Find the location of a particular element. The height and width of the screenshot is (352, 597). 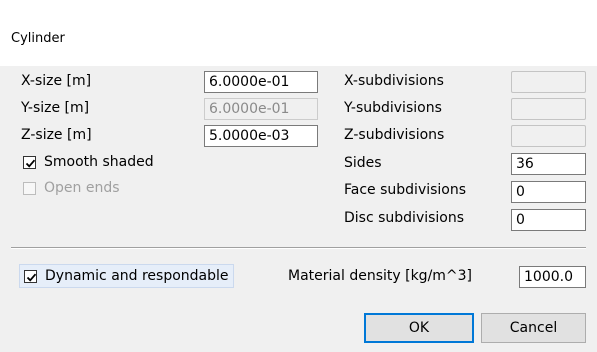

separator is located at coordinates (298, 248).